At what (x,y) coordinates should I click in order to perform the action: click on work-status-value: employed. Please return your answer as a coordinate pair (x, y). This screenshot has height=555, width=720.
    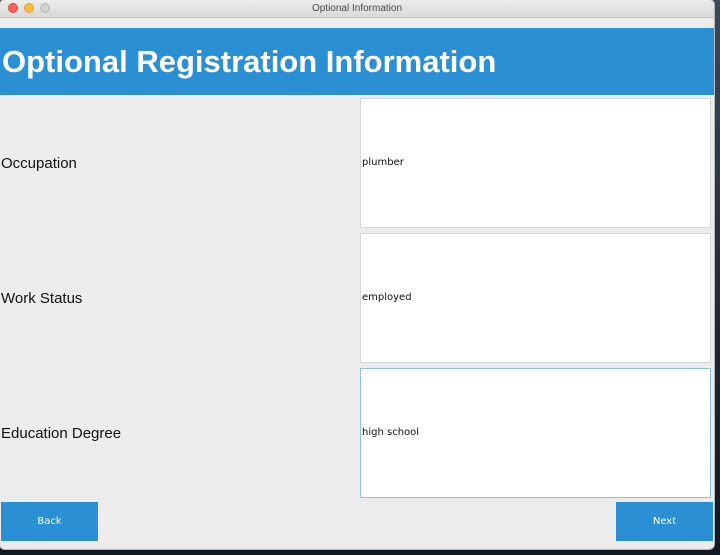
    Looking at the image, I should click on (387, 297).